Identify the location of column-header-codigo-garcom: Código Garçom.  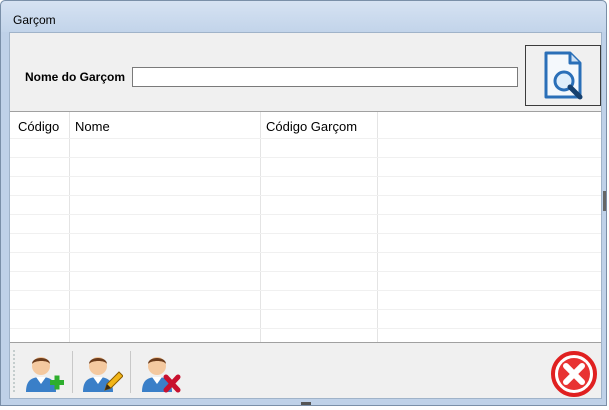
(311, 126).